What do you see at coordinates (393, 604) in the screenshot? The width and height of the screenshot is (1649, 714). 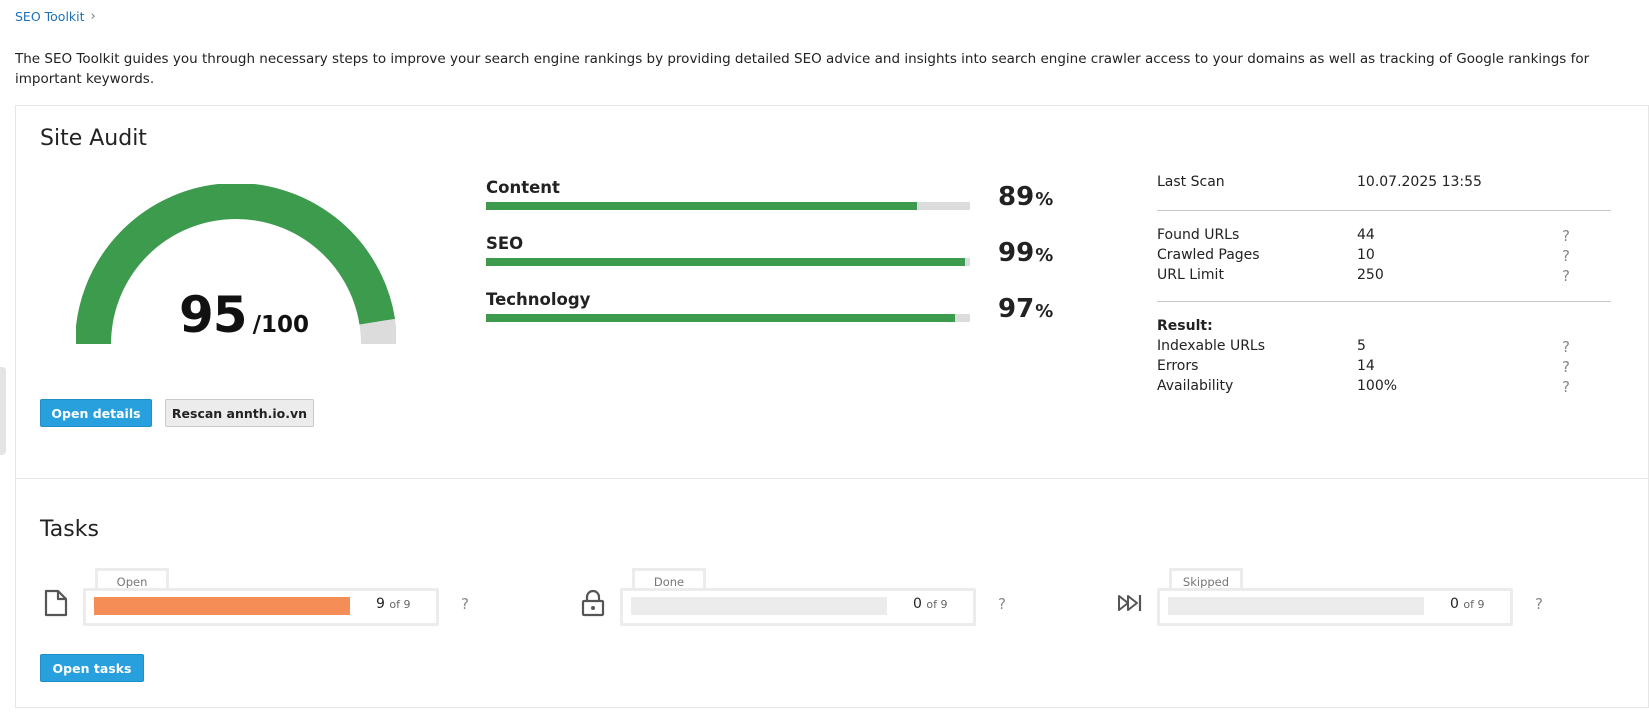 I see `task-count: 9 of 9` at bounding box center [393, 604].